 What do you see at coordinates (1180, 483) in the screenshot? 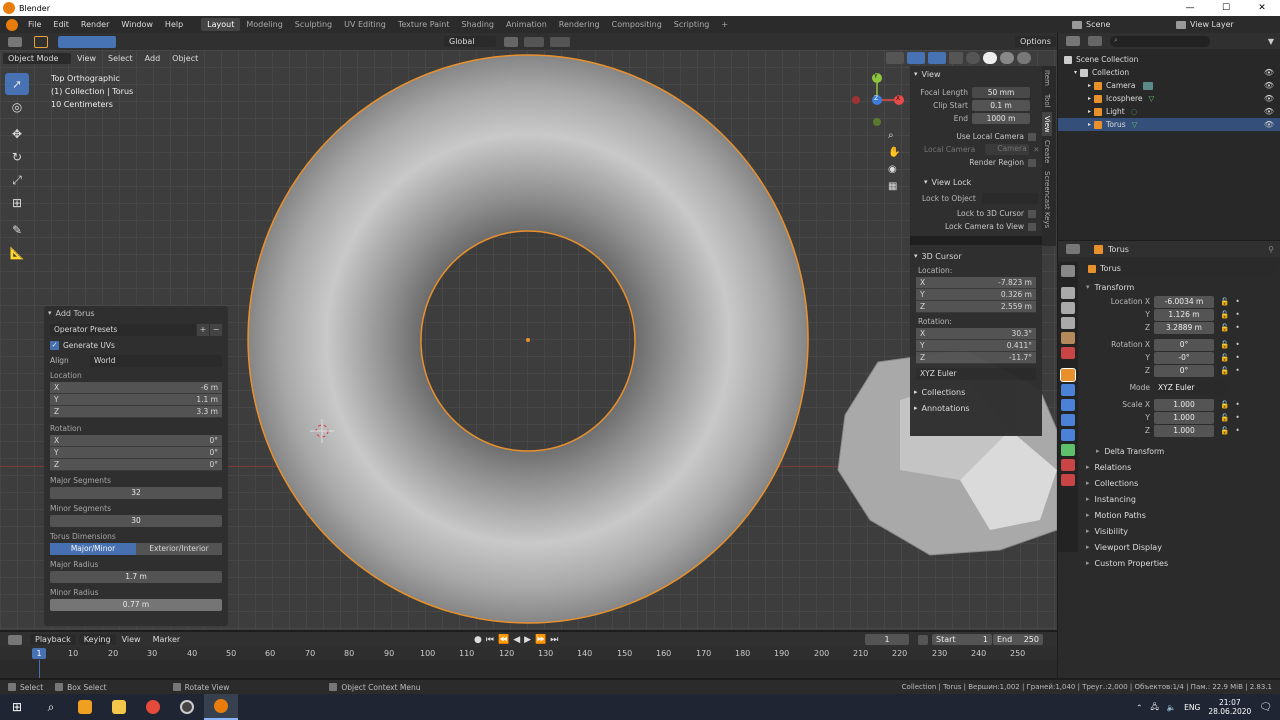
I see `collections-header: ▸ Collections` at bounding box center [1180, 483].